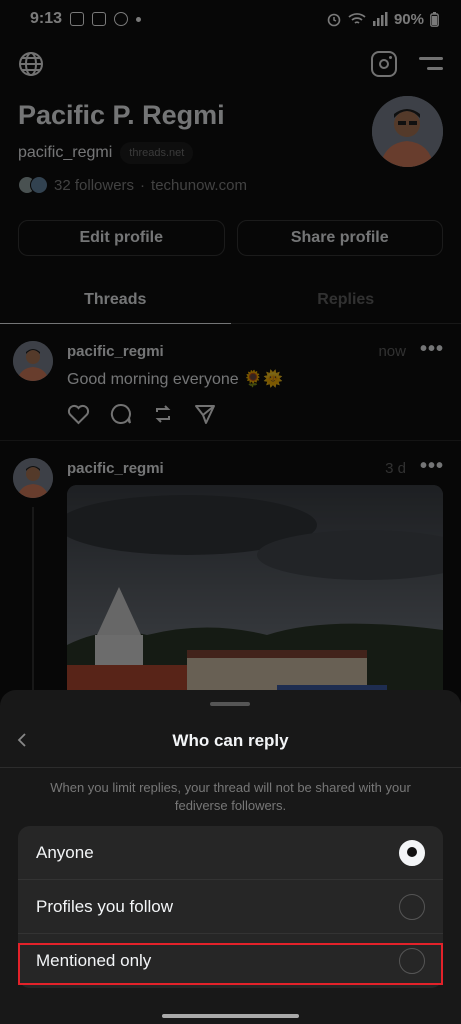 This screenshot has height=1024, width=461. Describe the element at coordinates (121, 238) in the screenshot. I see `edit-profile-button: Edit profile` at that location.